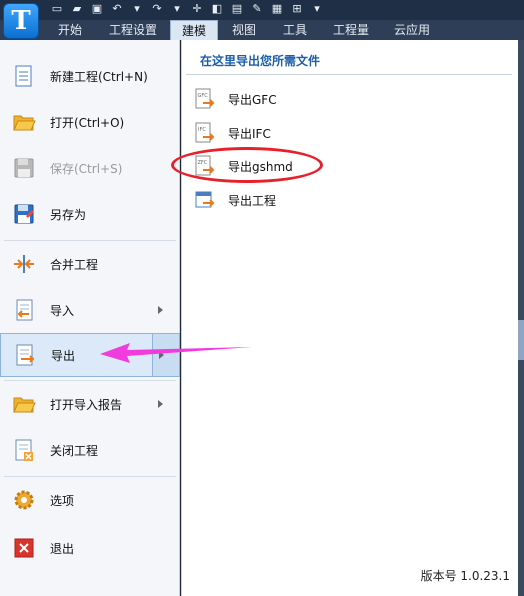 The height and width of the screenshot is (596, 524). Describe the element at coordinates (25, 355) in the screenshot. I see `export-icon` at that location.